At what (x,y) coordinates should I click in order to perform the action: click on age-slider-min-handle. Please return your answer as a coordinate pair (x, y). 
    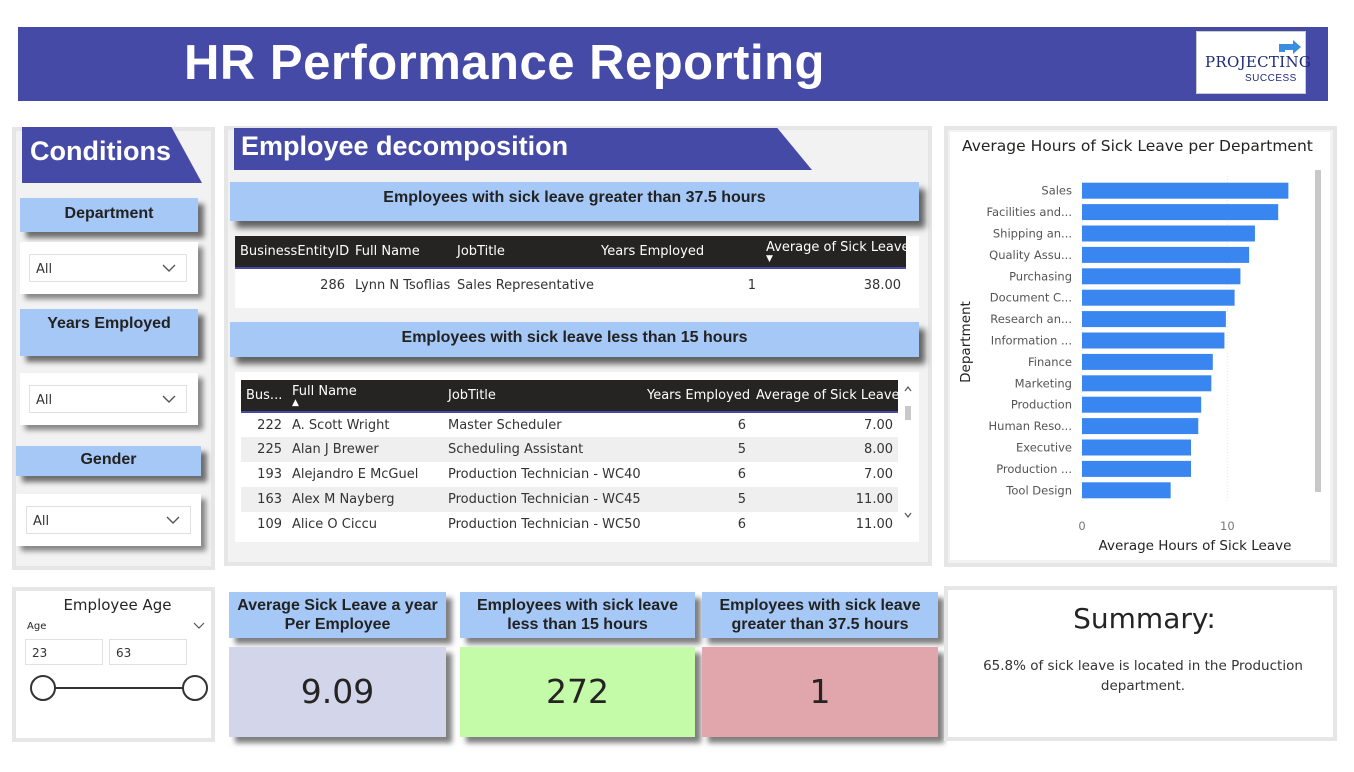
    Looking at the image, I should click on (43, 688).